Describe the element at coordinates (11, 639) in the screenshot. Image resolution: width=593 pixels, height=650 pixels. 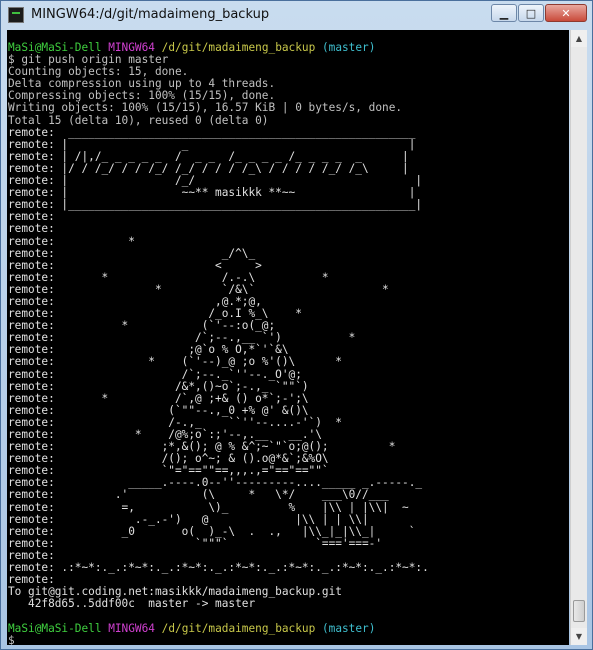
I see `input-prompt: $` at that location.